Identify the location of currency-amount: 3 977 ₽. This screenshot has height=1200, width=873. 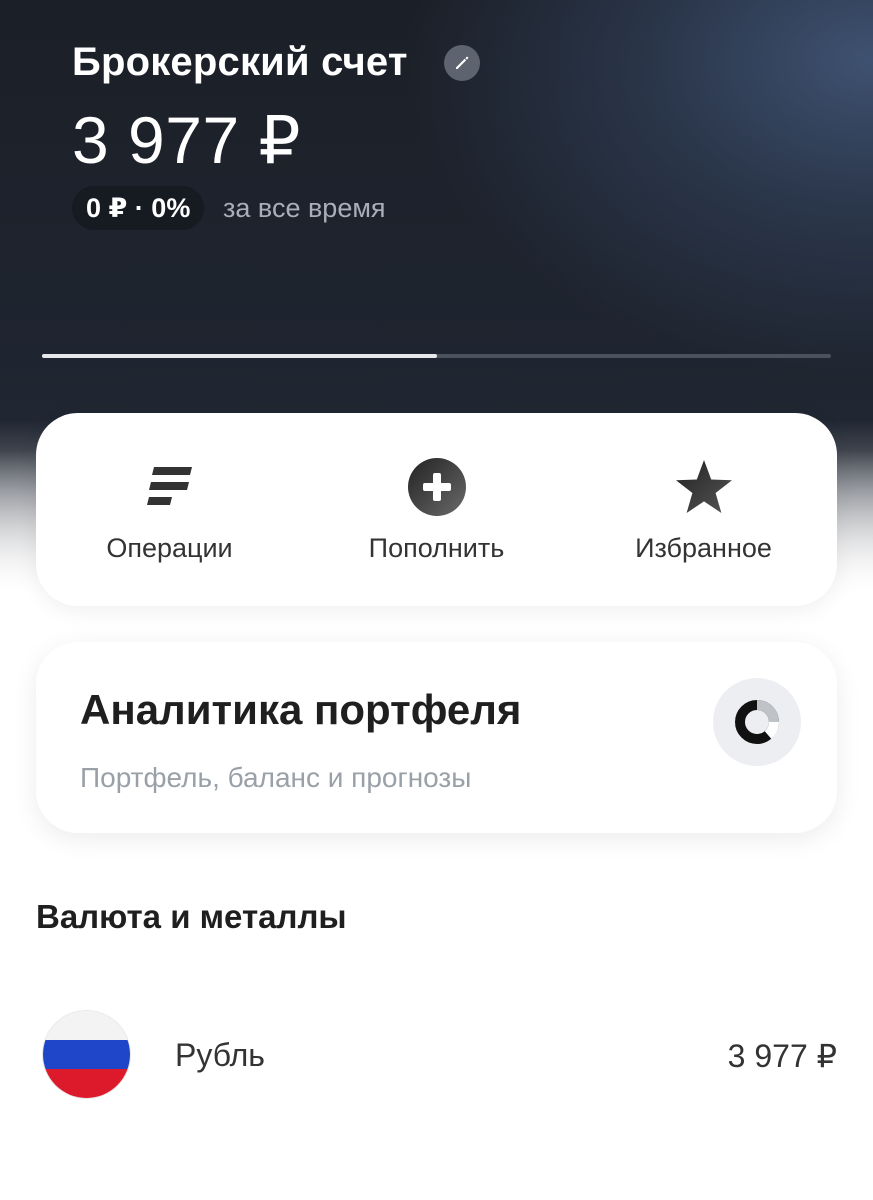
(782, 1056).